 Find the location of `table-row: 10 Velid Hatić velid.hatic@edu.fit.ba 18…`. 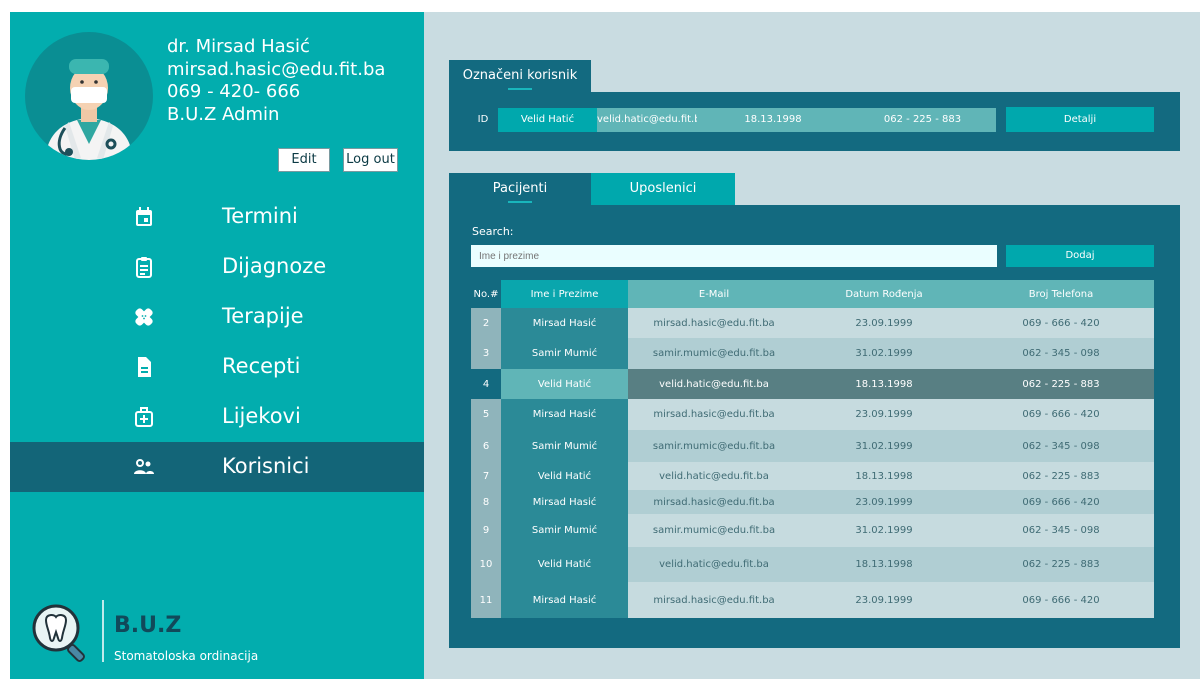

table-row: 10 Velid Hatić velid.hatic@edu.fit.ba 18… is located at coordinates (812, 564).